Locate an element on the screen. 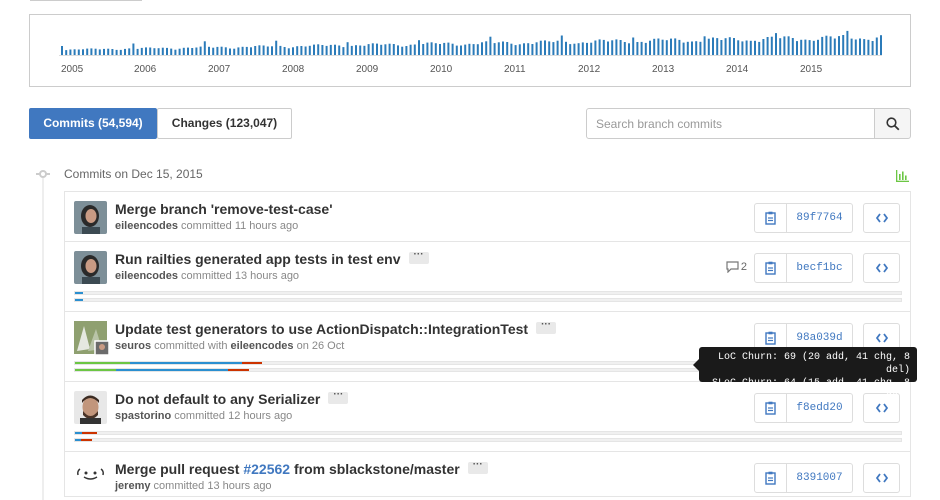 The height and width of the screenshot is (500, 940). commit-sha-link: becf1bc is located at coordinates (820, 268).